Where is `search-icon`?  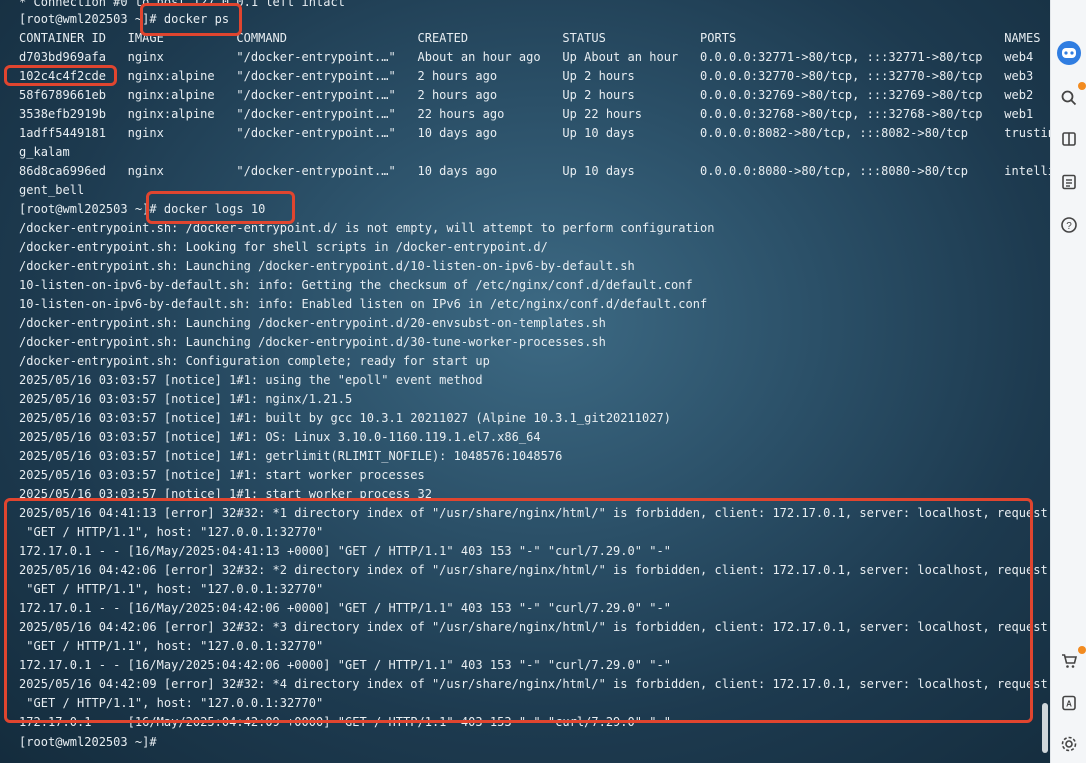
search-icon is located at coordinates (1069, 98).